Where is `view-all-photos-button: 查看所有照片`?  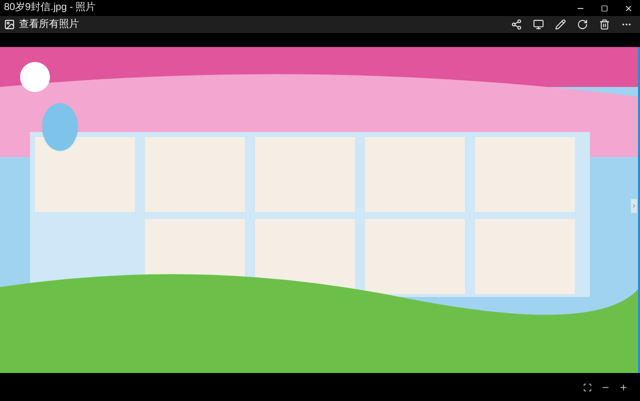
view-all-photos-button: 查看所有照片 is located at coordinates (41, 24).